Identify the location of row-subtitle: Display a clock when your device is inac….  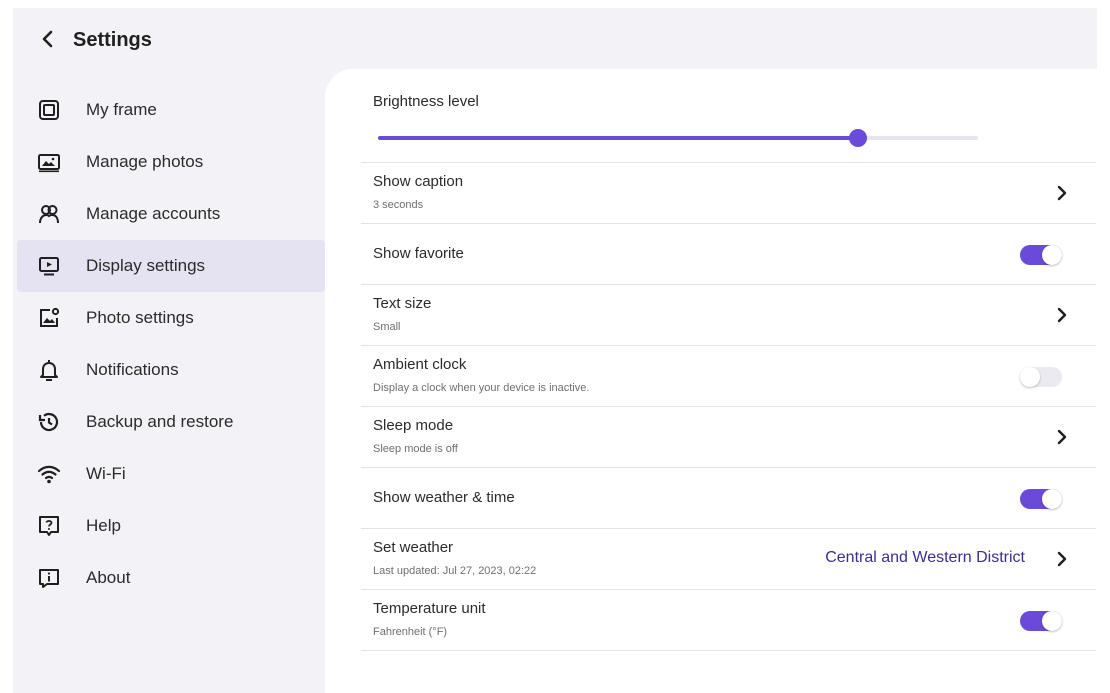
(481, 388).